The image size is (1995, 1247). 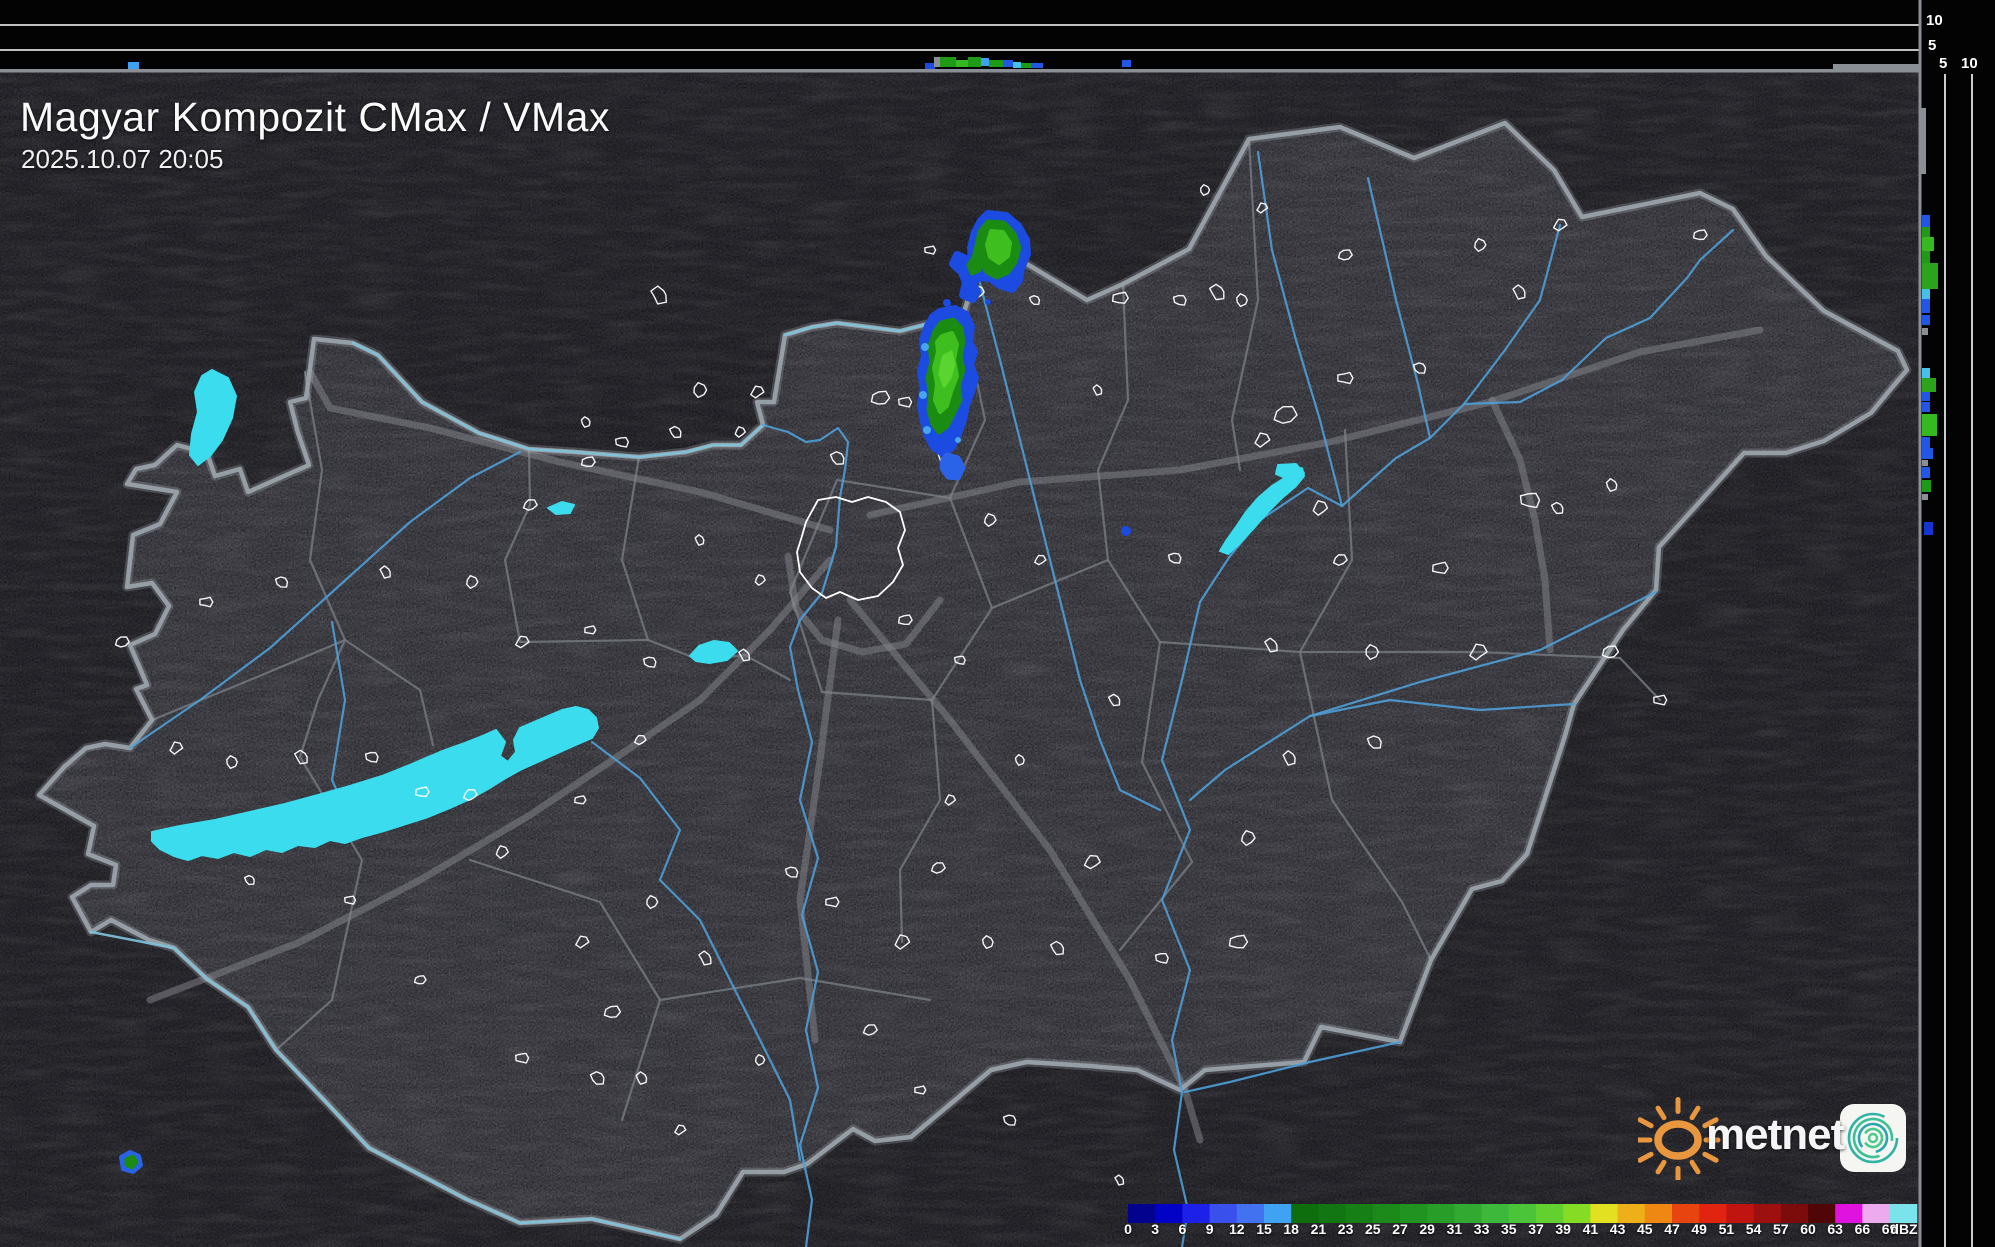 I want to click on legend-tick-label: 9, so click(x=1209, y=1229).